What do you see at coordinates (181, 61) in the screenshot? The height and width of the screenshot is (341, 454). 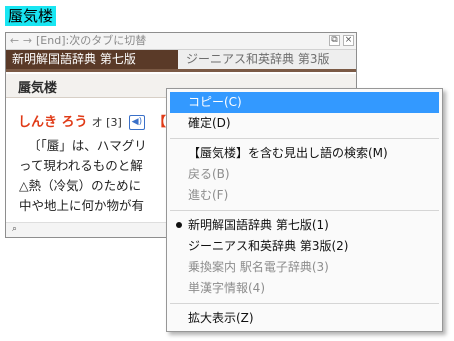 I see `tab-bar: 新明解国語辞典 第七版 ジーニアス和英辞典 第3版` at bounding box center [181, 61].